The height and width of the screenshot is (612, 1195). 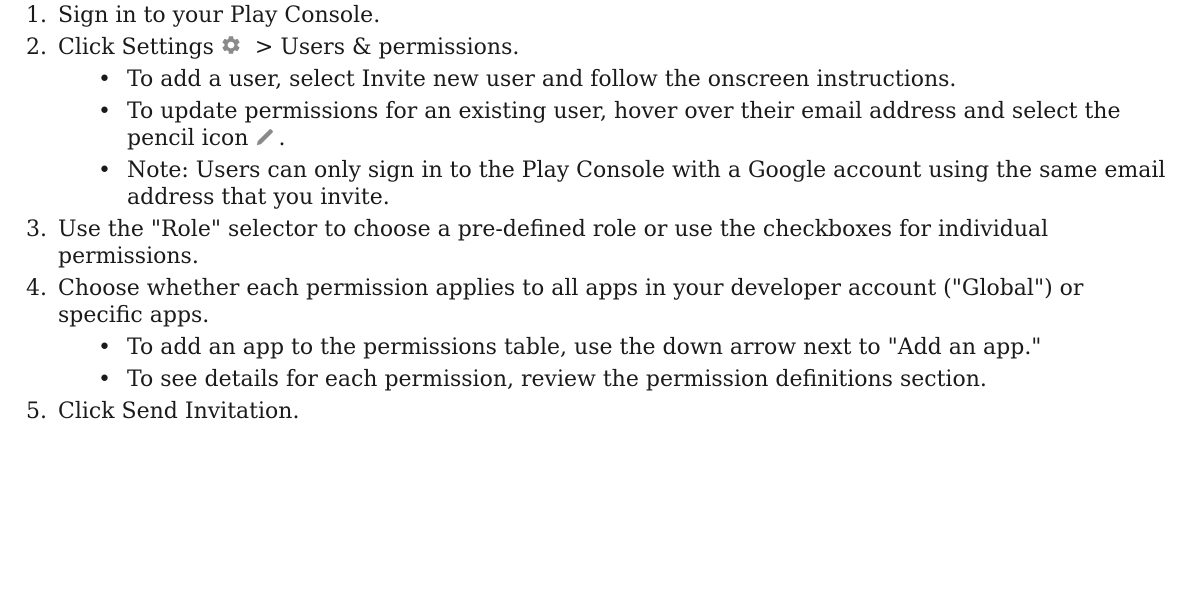 What do you see at coordinates (219, 15) in the screenshot?
I see `step-text: Sign in to your Play Console.` at bounding box center [219, 15].